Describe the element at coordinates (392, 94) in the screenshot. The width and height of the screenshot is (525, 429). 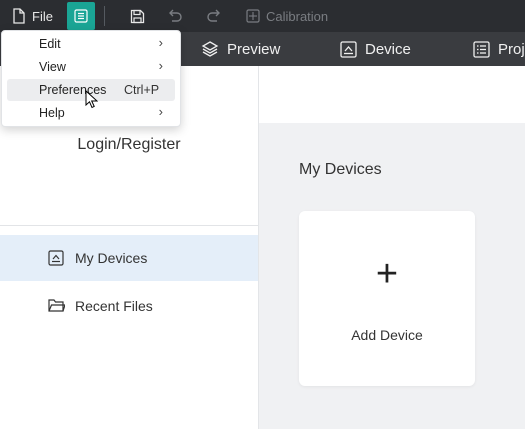
I see `main-header-strip` at that location.